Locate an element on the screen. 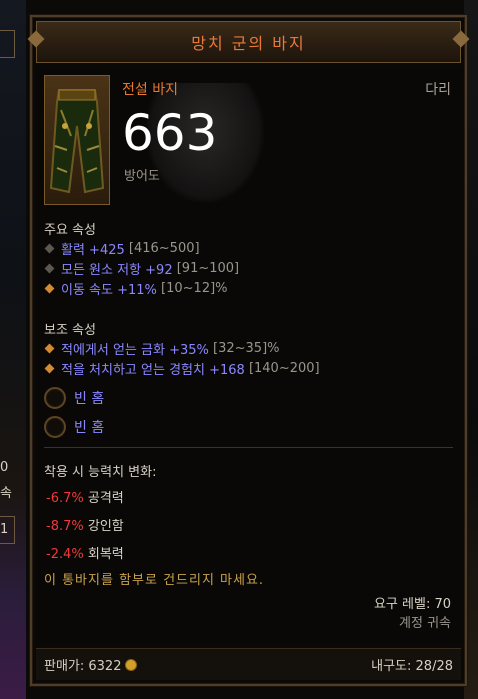 The width and height of the screenshot is (478, 699). stat-range: [140~200] is located at coordinates (284, 368).